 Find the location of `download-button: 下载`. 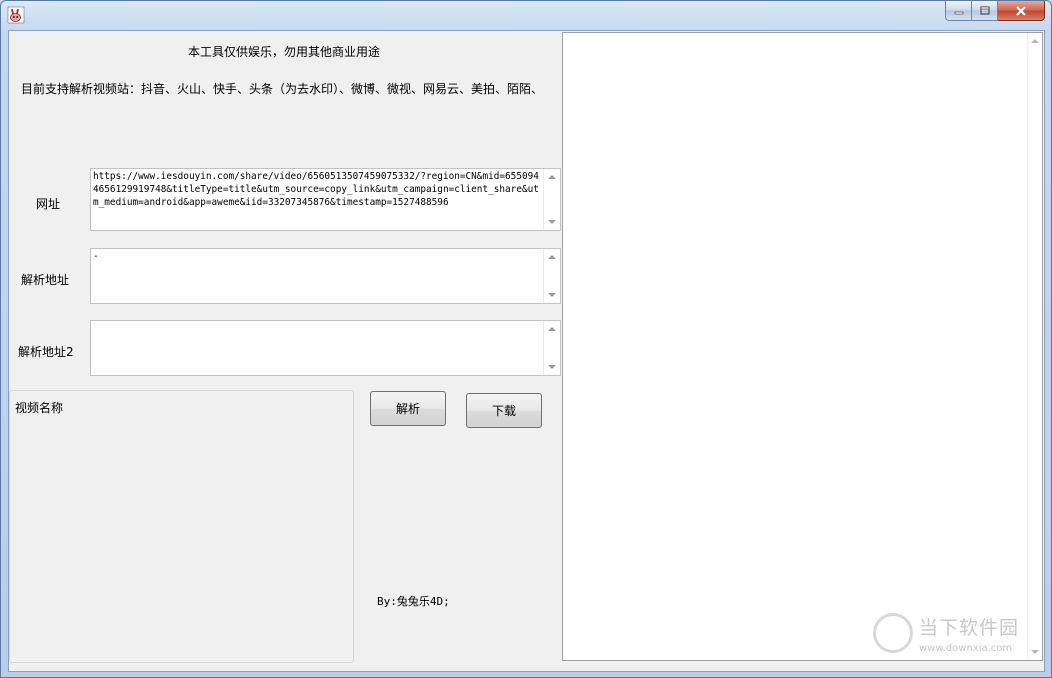

download-button: 下载 is located at coordinates (504, 410).